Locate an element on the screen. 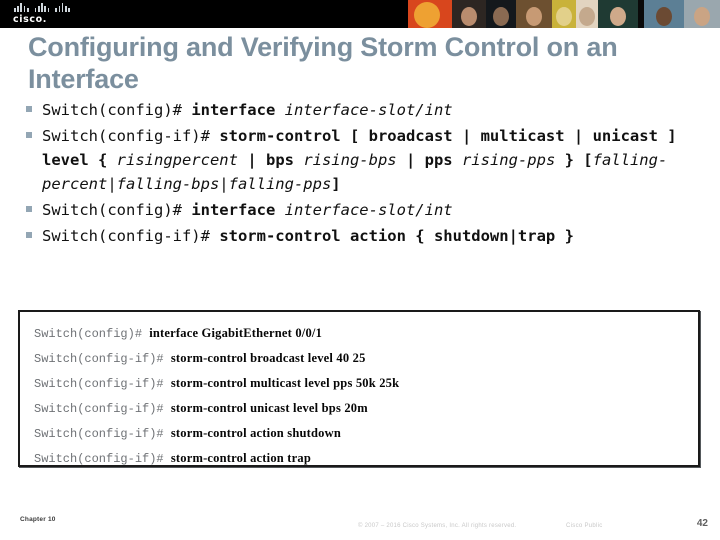  cli-command: storm-control unicast level bps 20m is located at coordinates (269, 408).